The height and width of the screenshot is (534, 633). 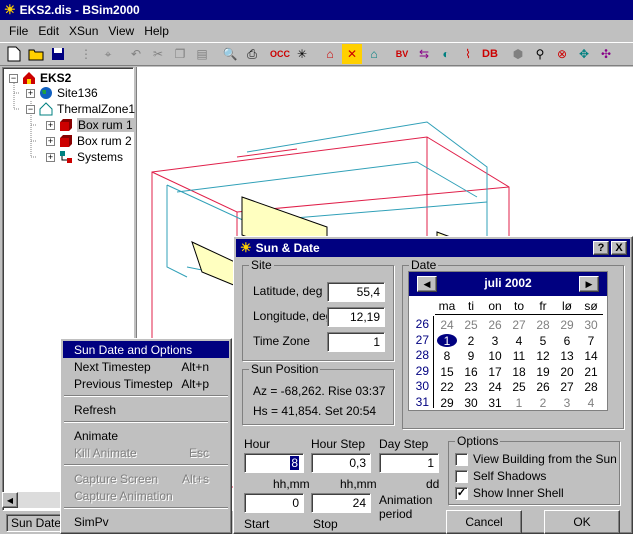 What do you see at coordinates (567, 341) in the screenshot?
I see `calendar-day: 6` at bounding box center [567, 341].